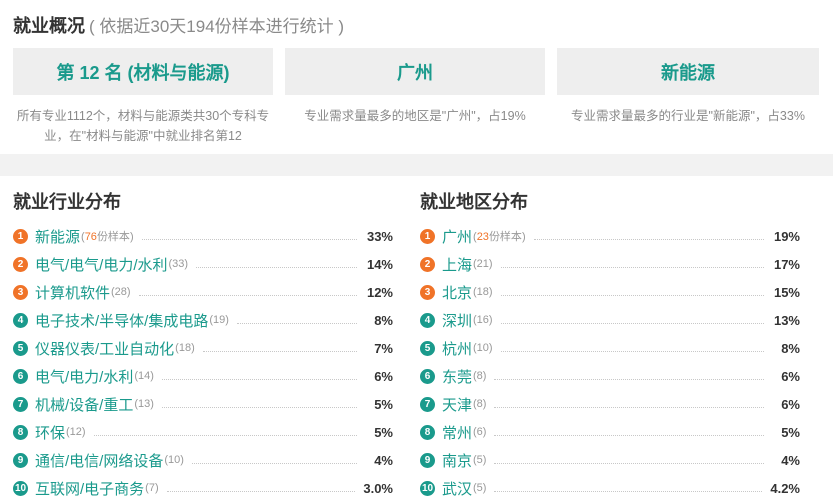 The image size is (833, 503). I want to click on industry-item-link: 互联网/电子商务, so click(89, 488).